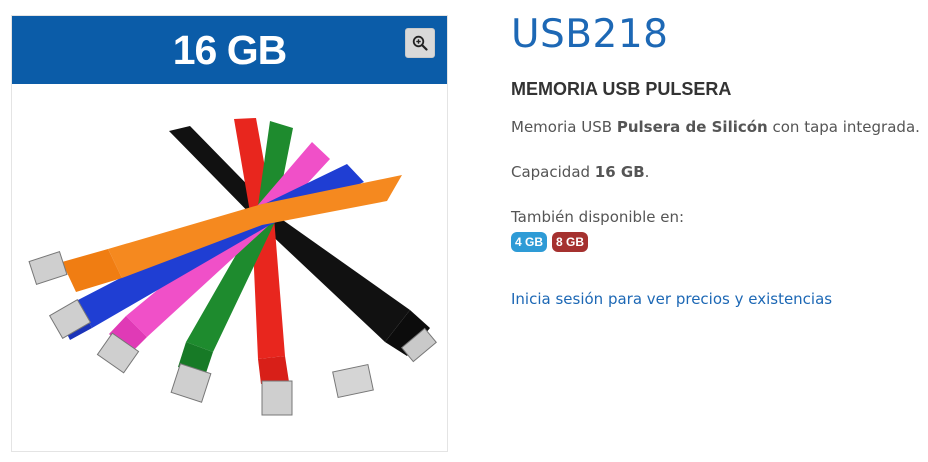 The height and width of the screenshot is (462, 928). I want to click on zoom-button, so click(420, 43).